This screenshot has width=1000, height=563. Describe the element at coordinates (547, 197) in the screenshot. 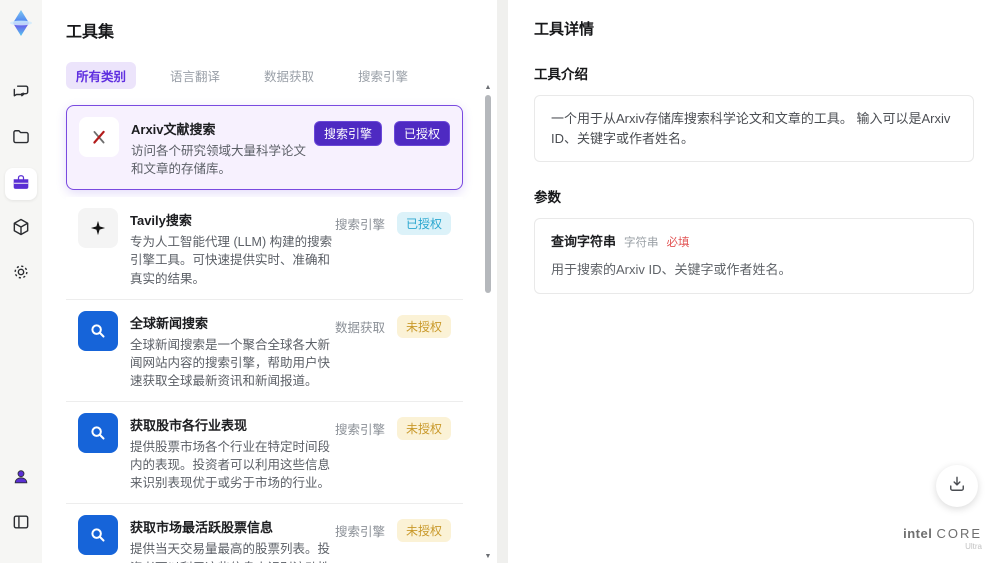

I see `params-heading: 参数` at that location.